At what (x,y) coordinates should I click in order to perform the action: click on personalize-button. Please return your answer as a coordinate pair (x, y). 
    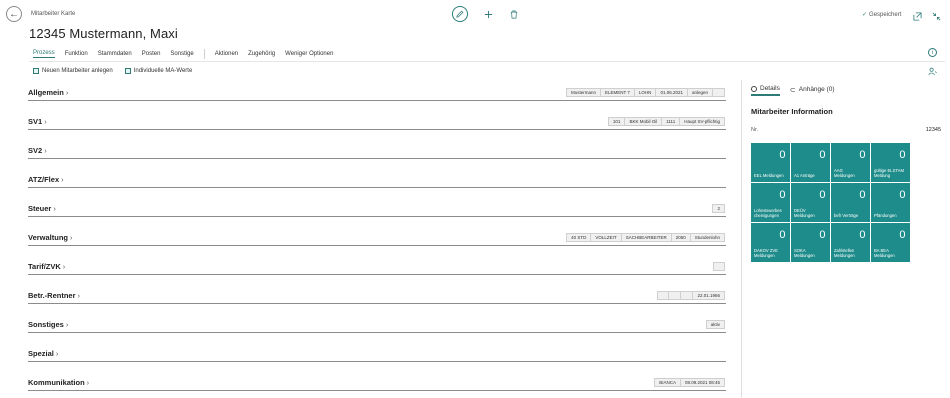
    Looking at the image, I should click on (932, 71).